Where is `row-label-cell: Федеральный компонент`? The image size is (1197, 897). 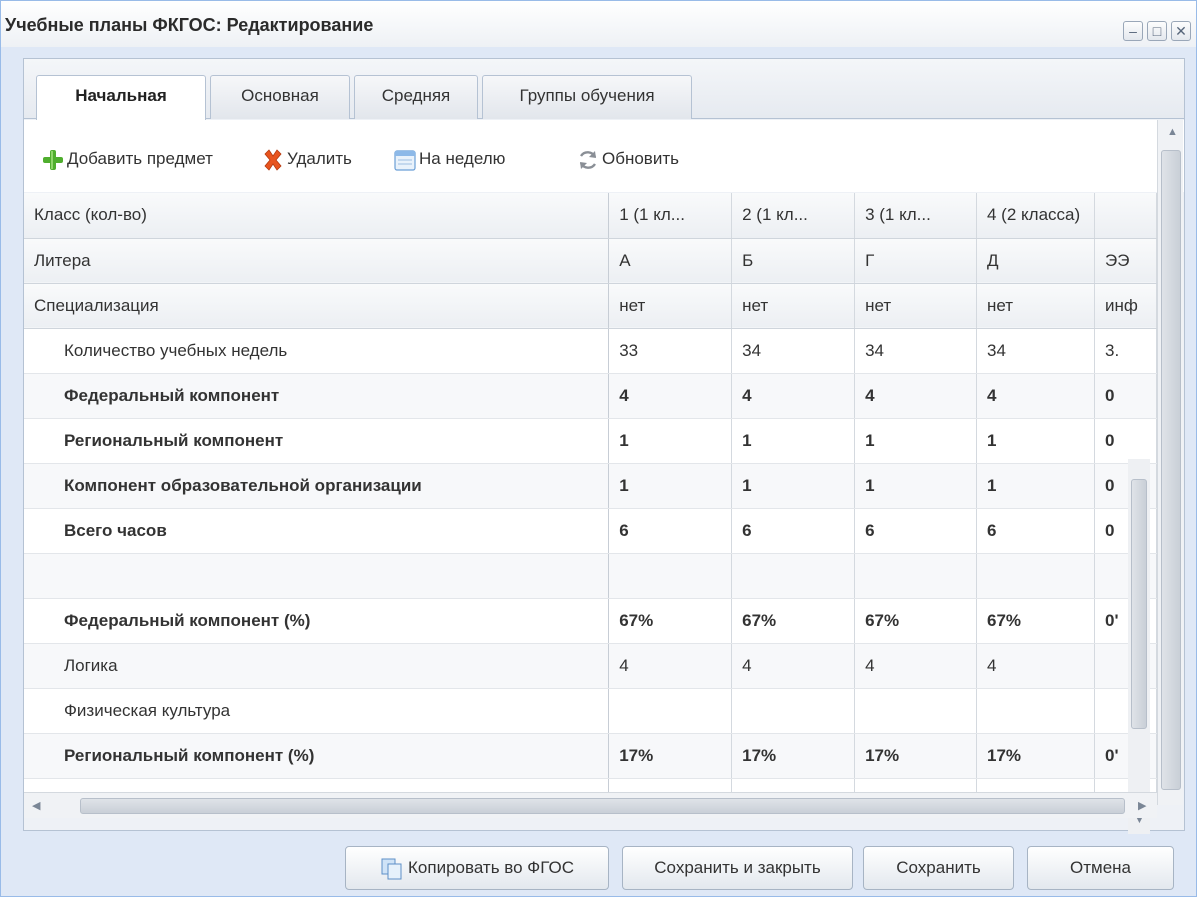 row-label-cell: Федеральный компонент is located at coordinates (317, 396).